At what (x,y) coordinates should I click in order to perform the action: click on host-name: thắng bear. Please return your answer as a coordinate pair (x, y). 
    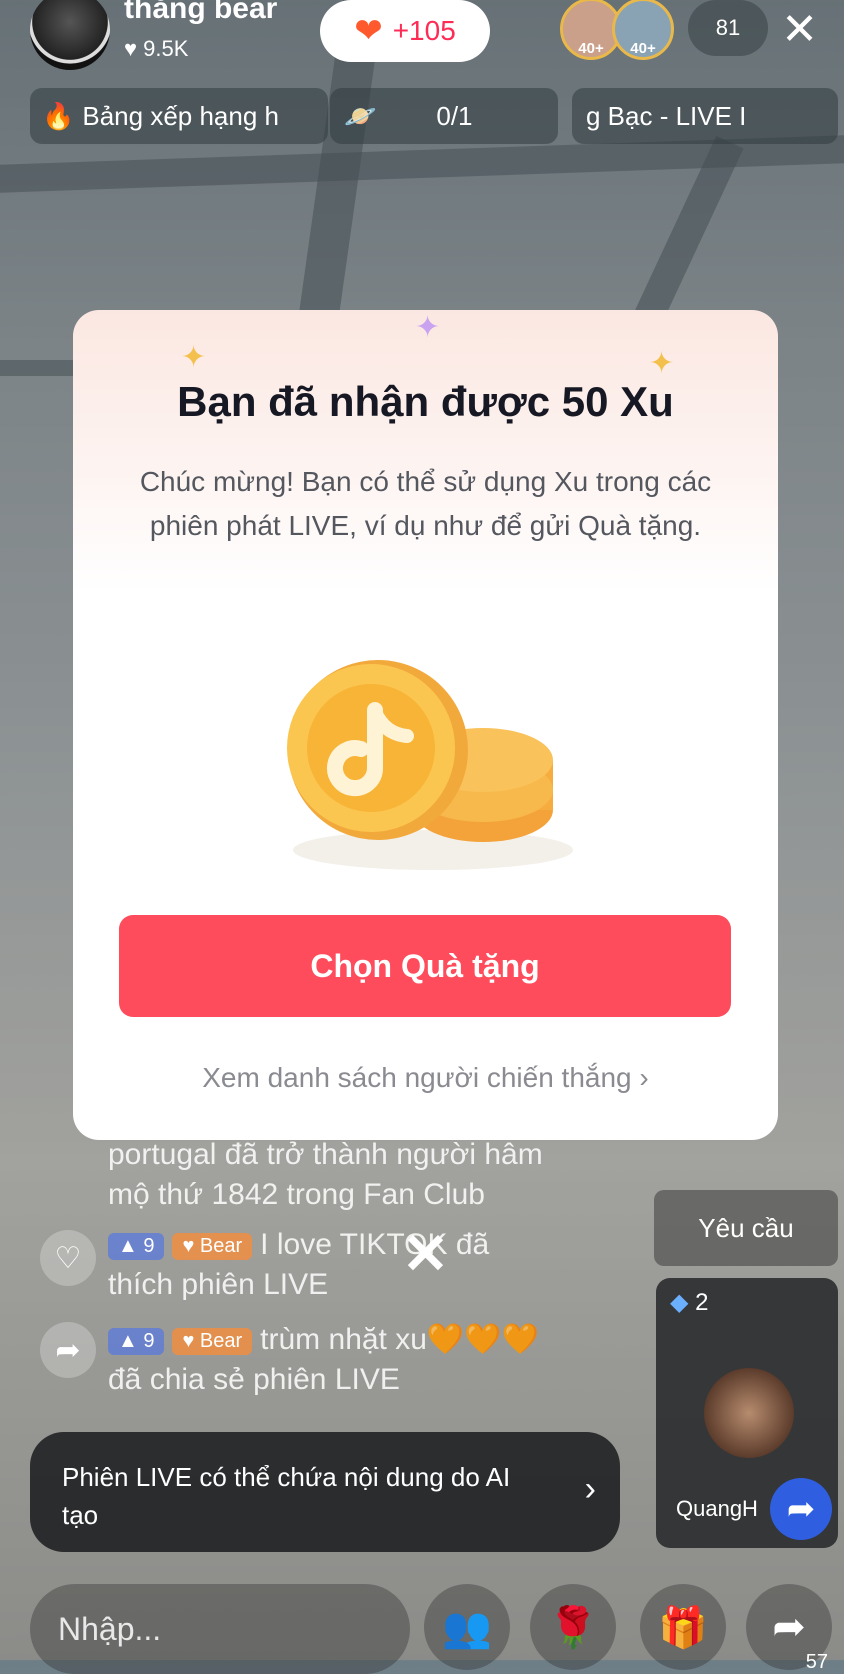
    Looking at the image, I should click on (201, 12).